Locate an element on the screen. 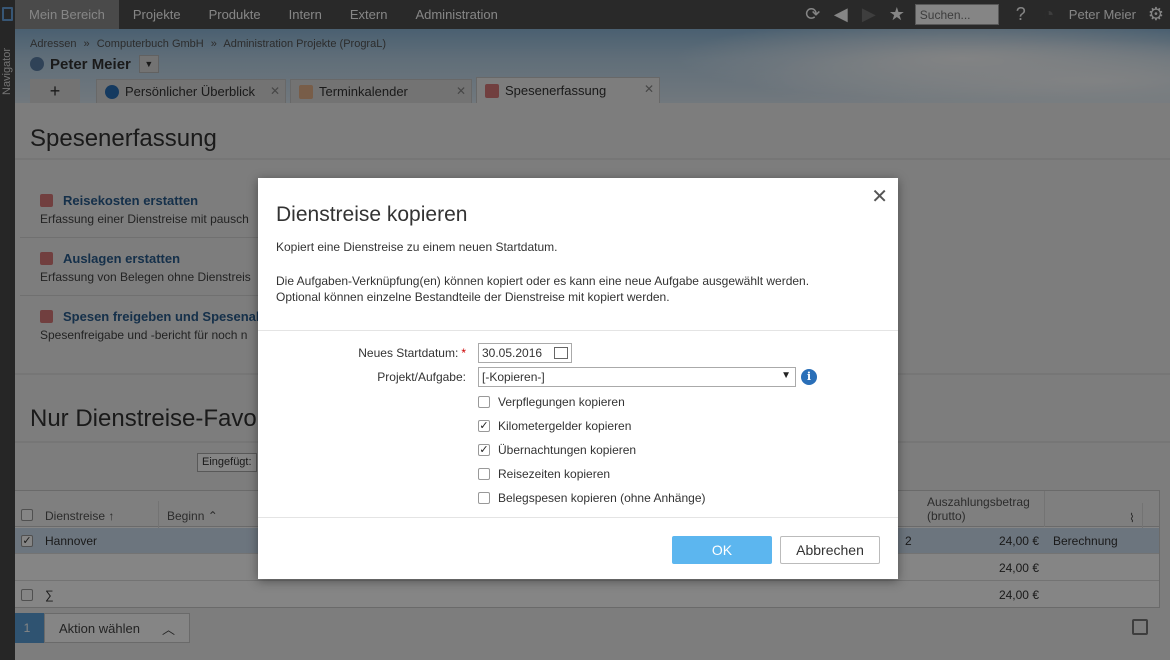  start-date-label-text: Neues Startdatum: is located at coordinates (408, 353).